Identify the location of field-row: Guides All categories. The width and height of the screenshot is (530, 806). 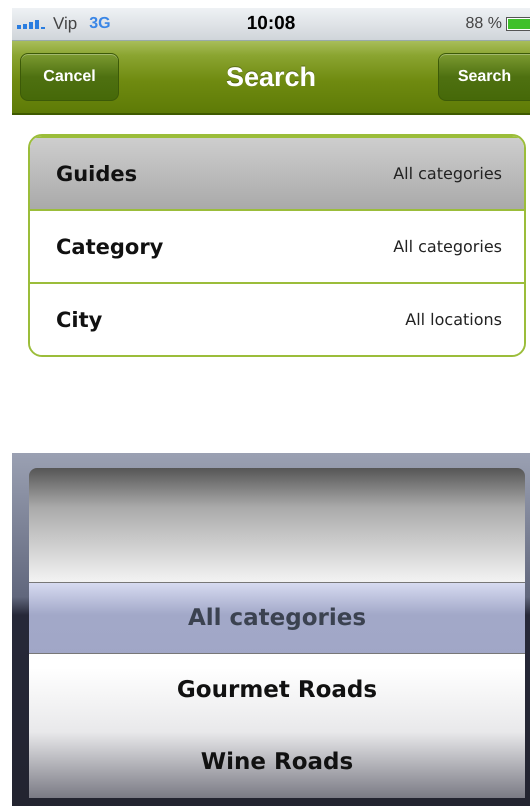
(277, 172).